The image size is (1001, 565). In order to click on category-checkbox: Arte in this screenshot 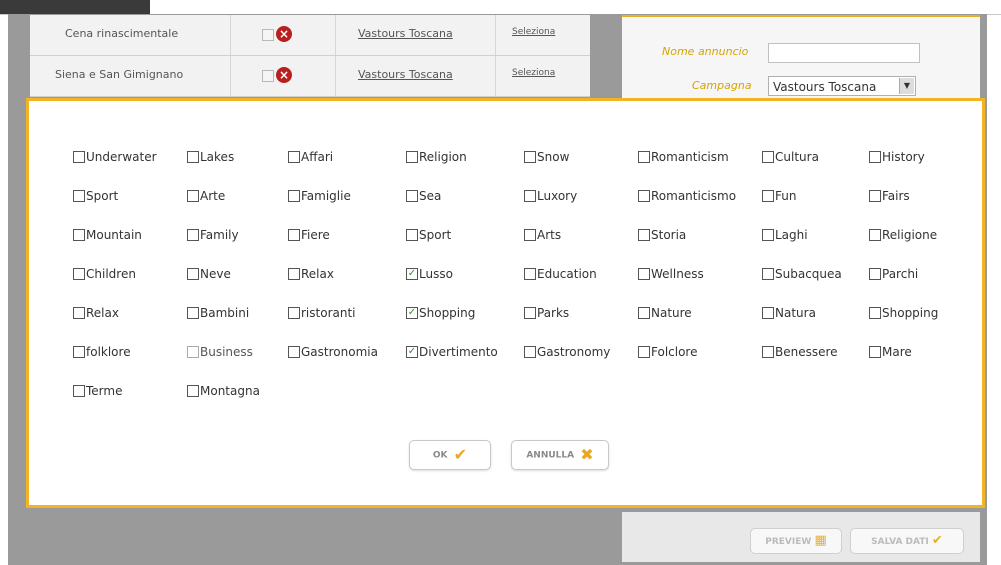, I will do `click(206, 196)`.